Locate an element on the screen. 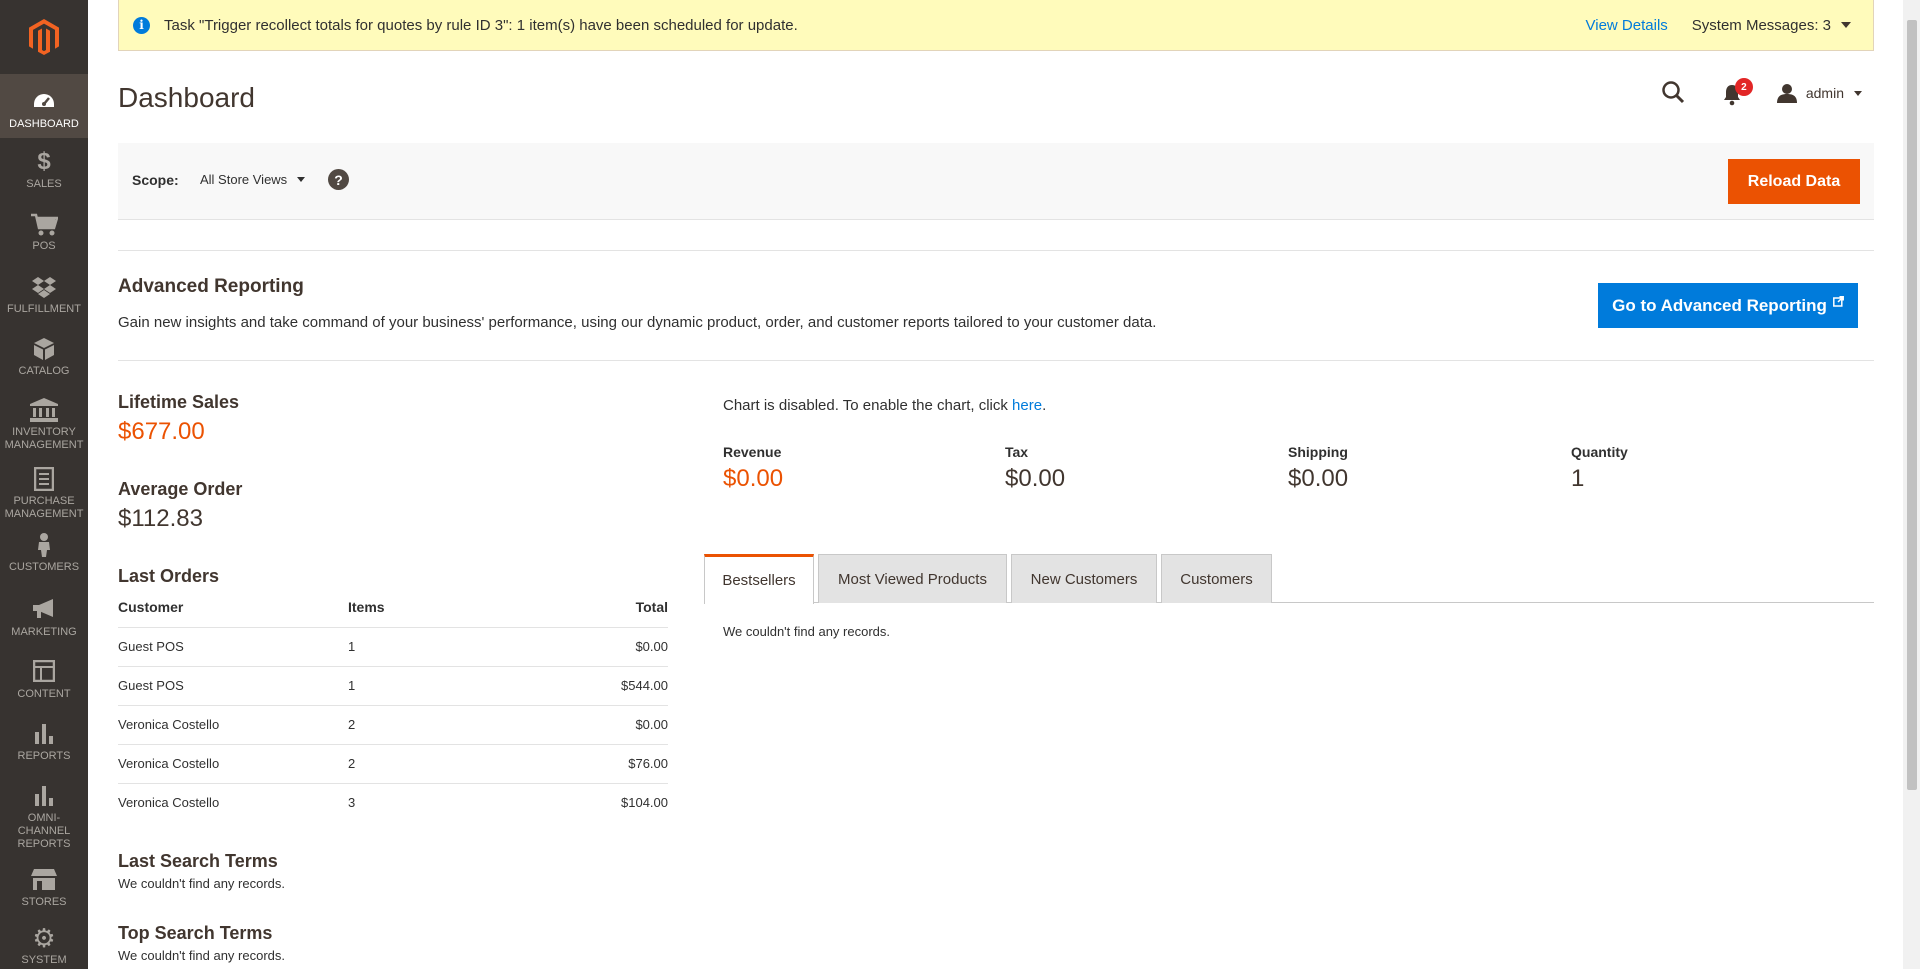 The width and height of the screenshot is (1920, 969). sidebar-item-system: ⚙ SYSTEM is located at coordinates (44, 945).